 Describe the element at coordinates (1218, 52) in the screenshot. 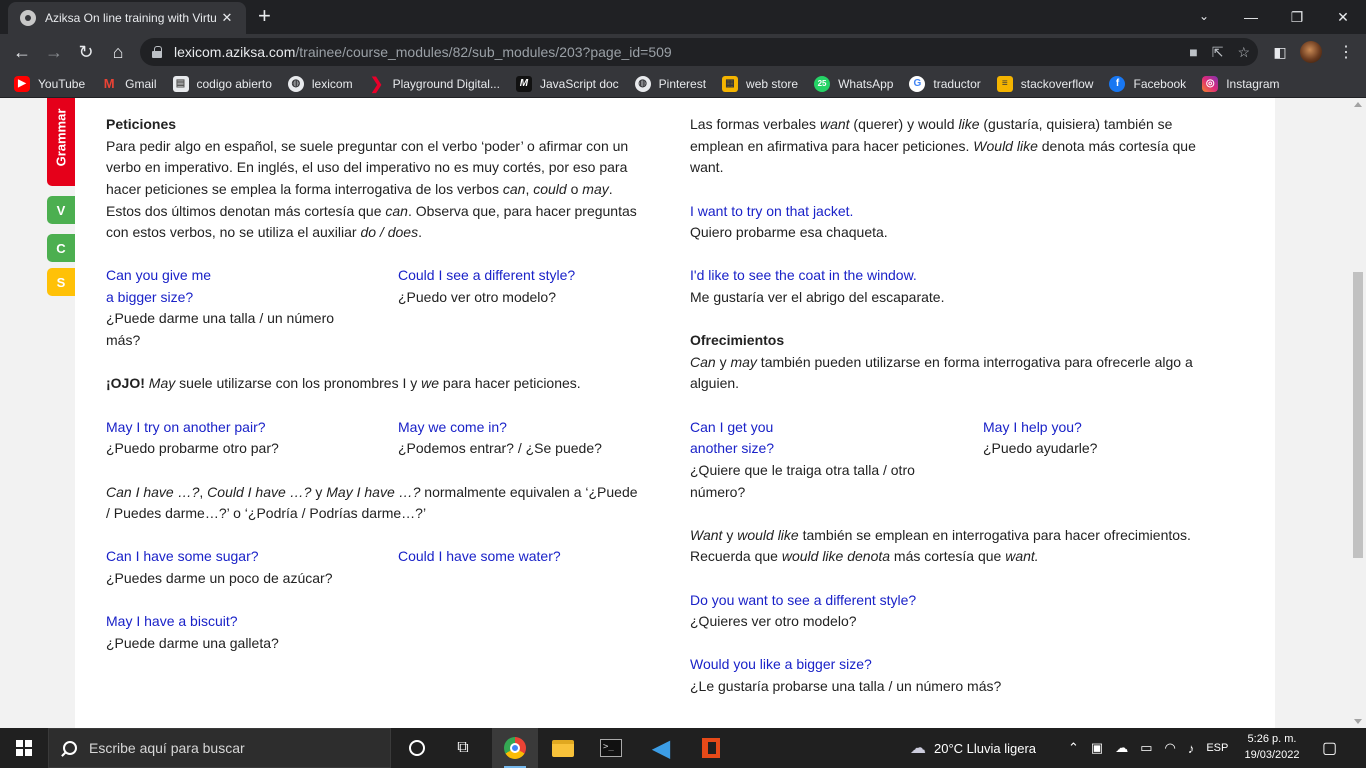

I see `share-icon: ⇱` at that location.